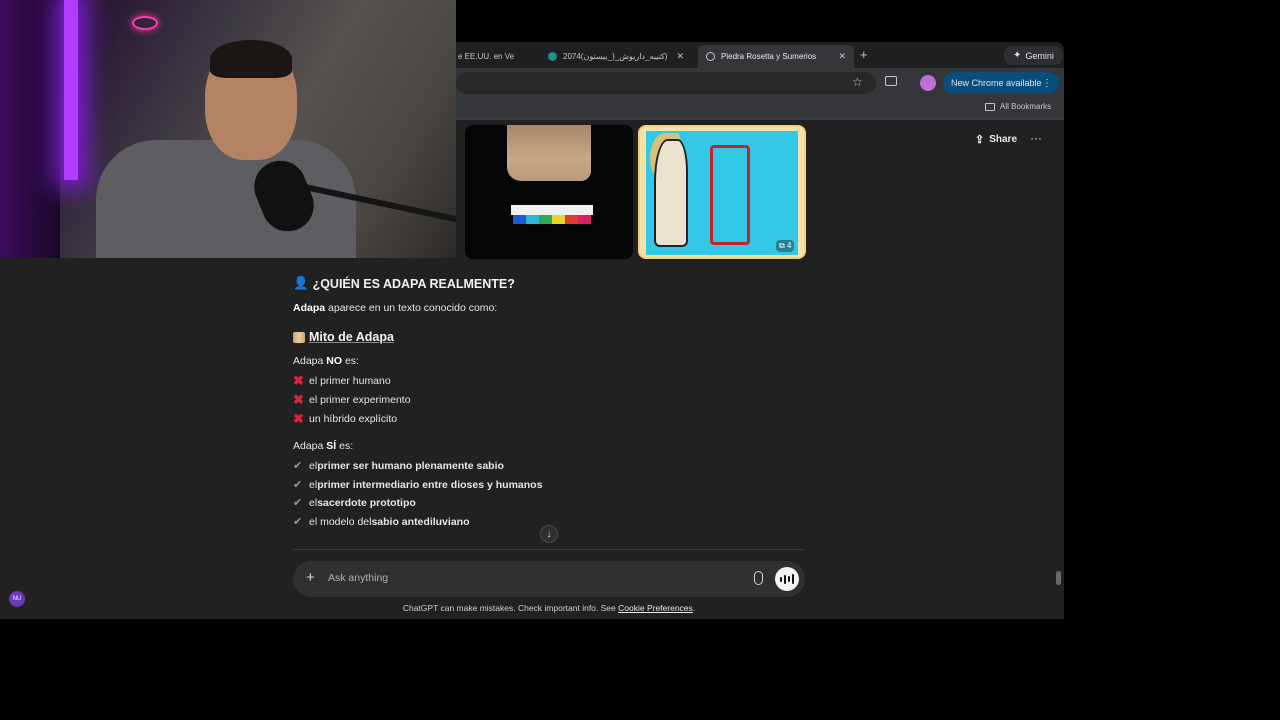  I want to click on item-bold: sacerdote prototipo, so click(366, 502).